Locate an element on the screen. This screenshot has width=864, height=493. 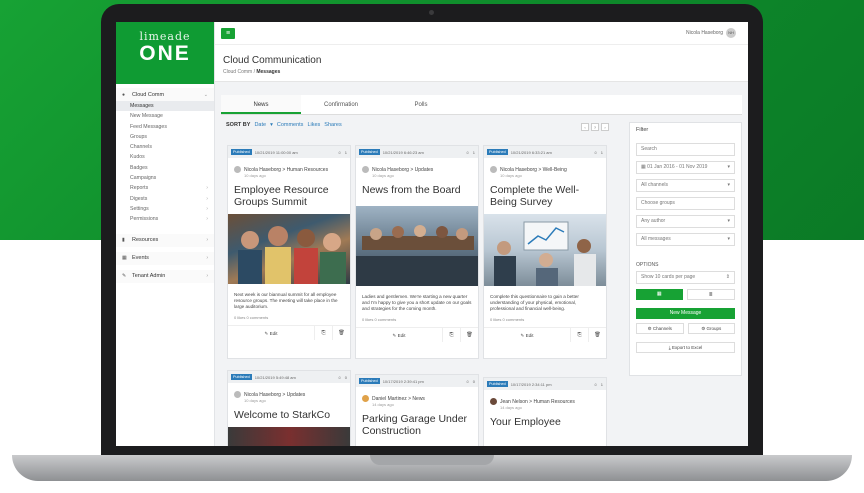
card-date: 10/21/2019 6:46:23 am is located at coordinates (403, 152).